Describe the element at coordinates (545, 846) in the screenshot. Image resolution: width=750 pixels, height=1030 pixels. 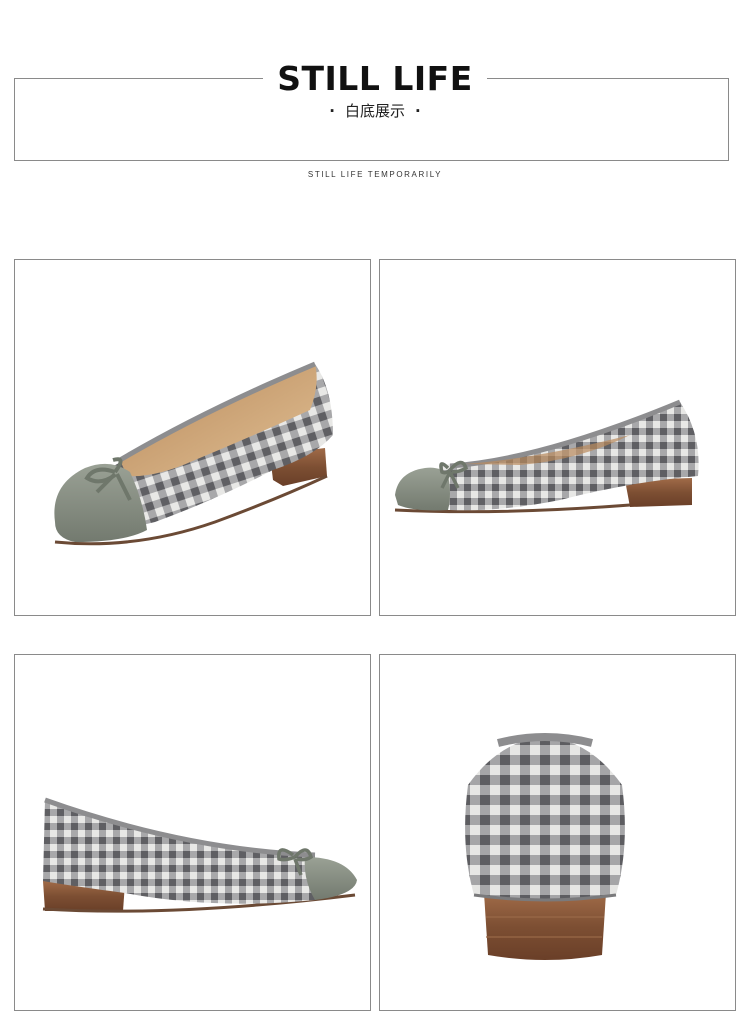
I see `shoe-back-image` at that location.